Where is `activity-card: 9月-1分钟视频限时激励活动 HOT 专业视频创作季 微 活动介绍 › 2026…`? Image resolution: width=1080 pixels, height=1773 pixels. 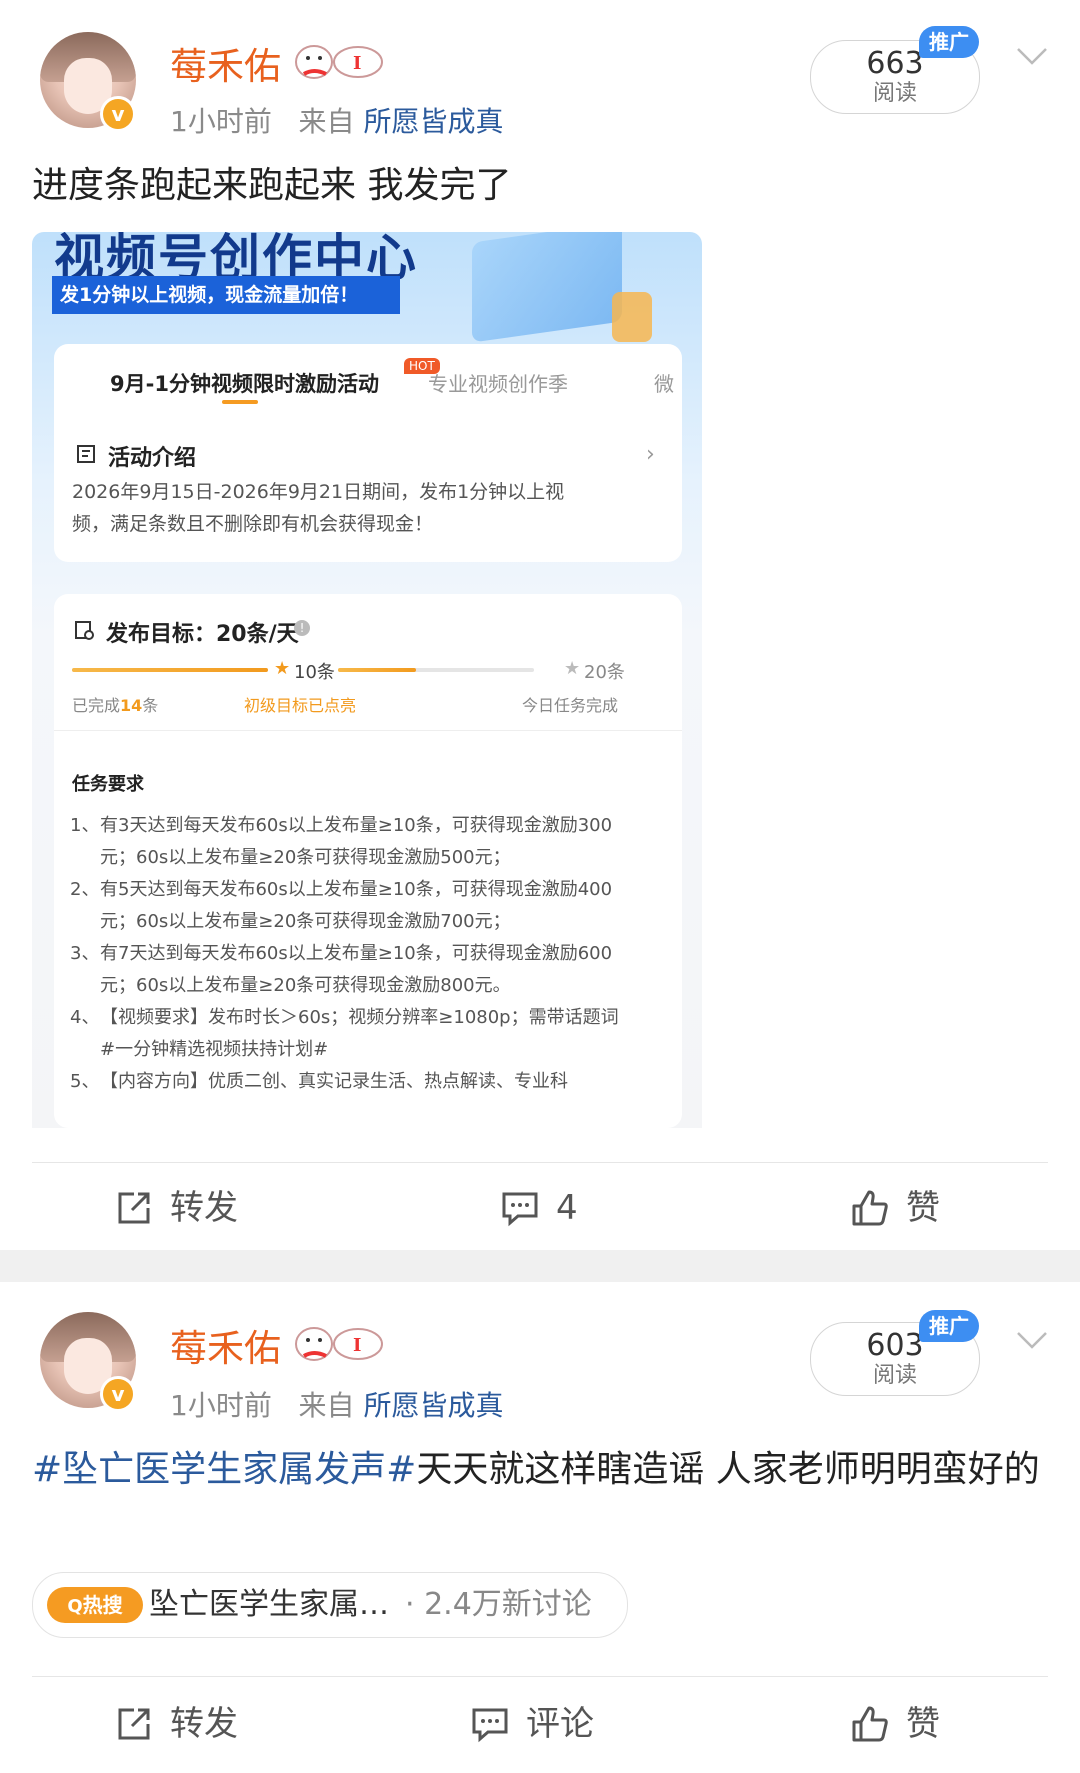
activity-card: 9月-1分钟视频限时激励活动 HOT 专业视频创作季 微 活动介绍 › 2026… is located at coordinates (368, 453).